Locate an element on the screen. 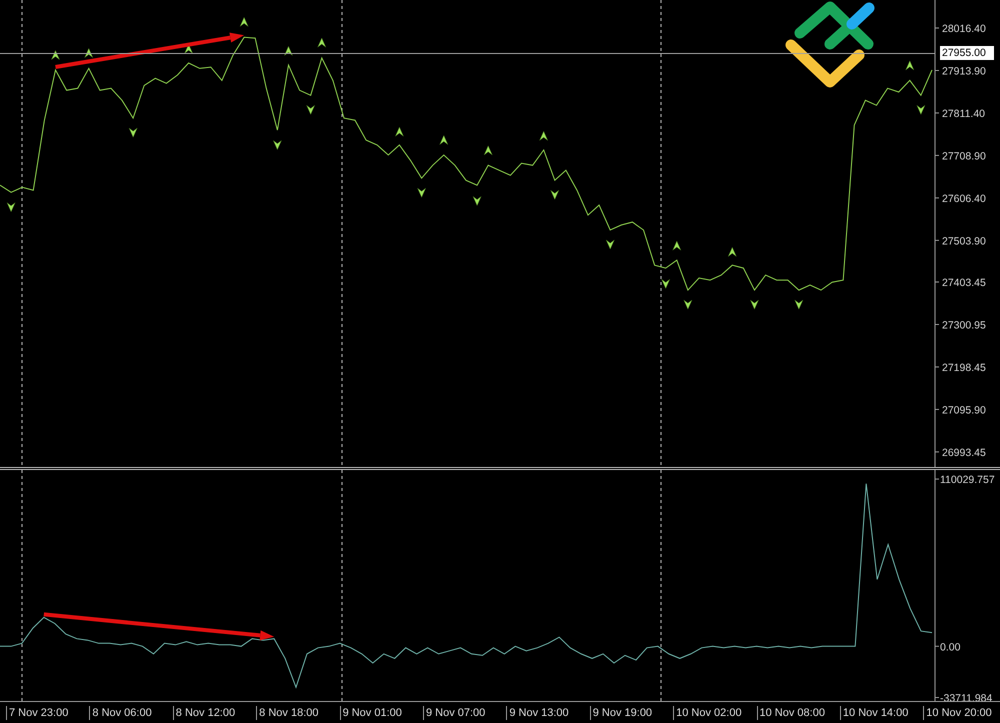 Image resolution: width=1000 pixels, height=723 pixels. price-axis-label: 27198.45 is located at coordinates (964, 368).